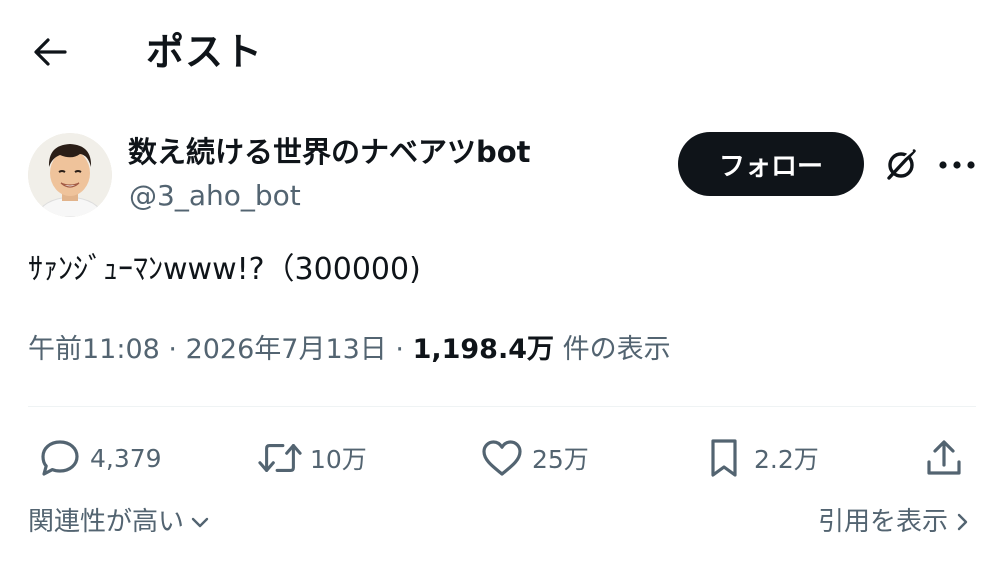 This screenshot has height=561, width=1000. I want to click on views-count: 1,198.4万, so click(483, 349).